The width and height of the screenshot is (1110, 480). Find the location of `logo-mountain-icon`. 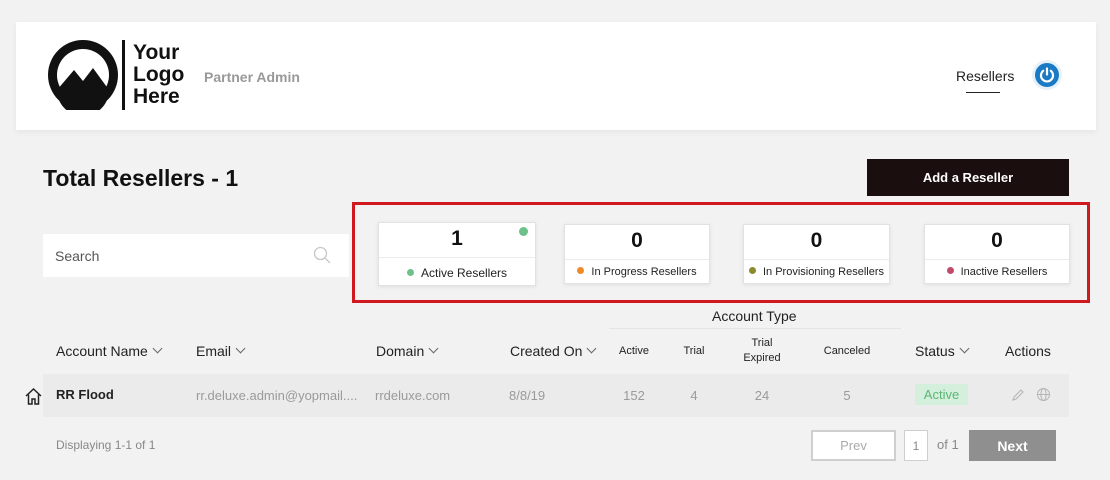

logo-mountain-icon is located at coordinates (83, 75).